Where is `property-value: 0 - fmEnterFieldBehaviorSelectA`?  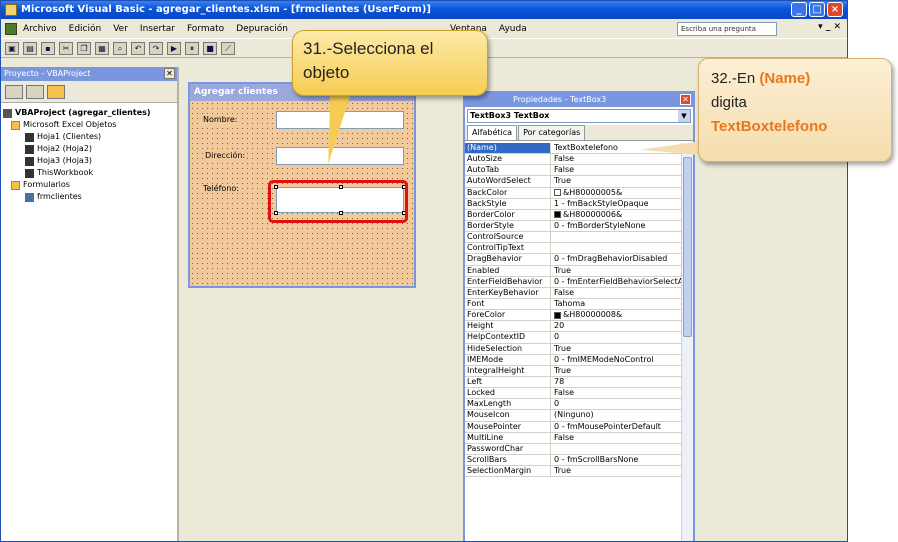
property-value: 0 - fmEnterFieldBehaviorSelectA is located at coordinates (617, 282).